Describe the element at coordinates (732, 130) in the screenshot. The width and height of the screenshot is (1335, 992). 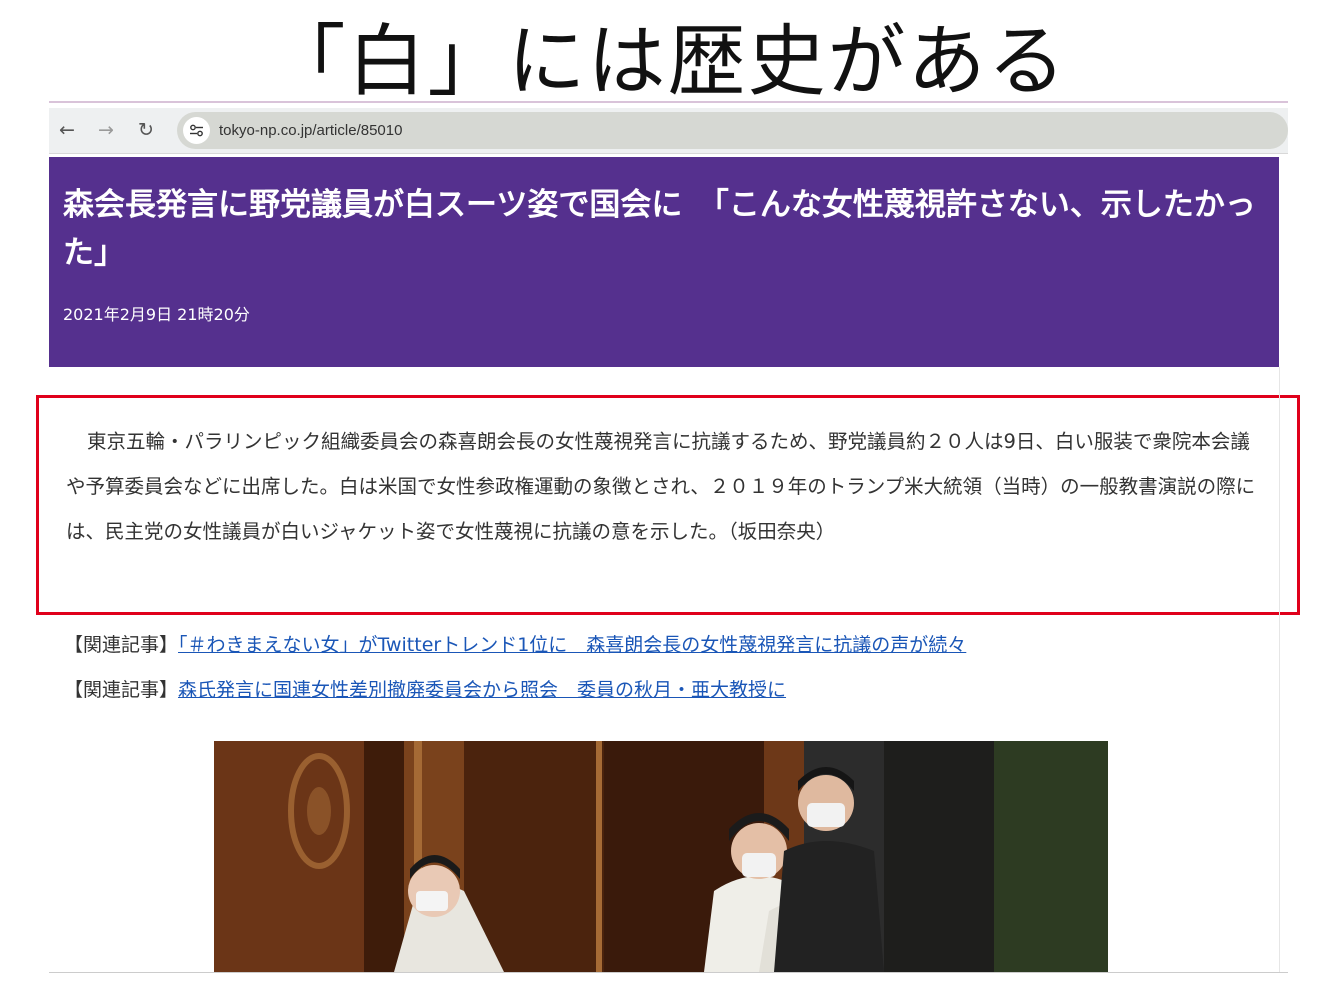
I see `address-bar: tokyo-np.co.jp/article/85010` at that location.